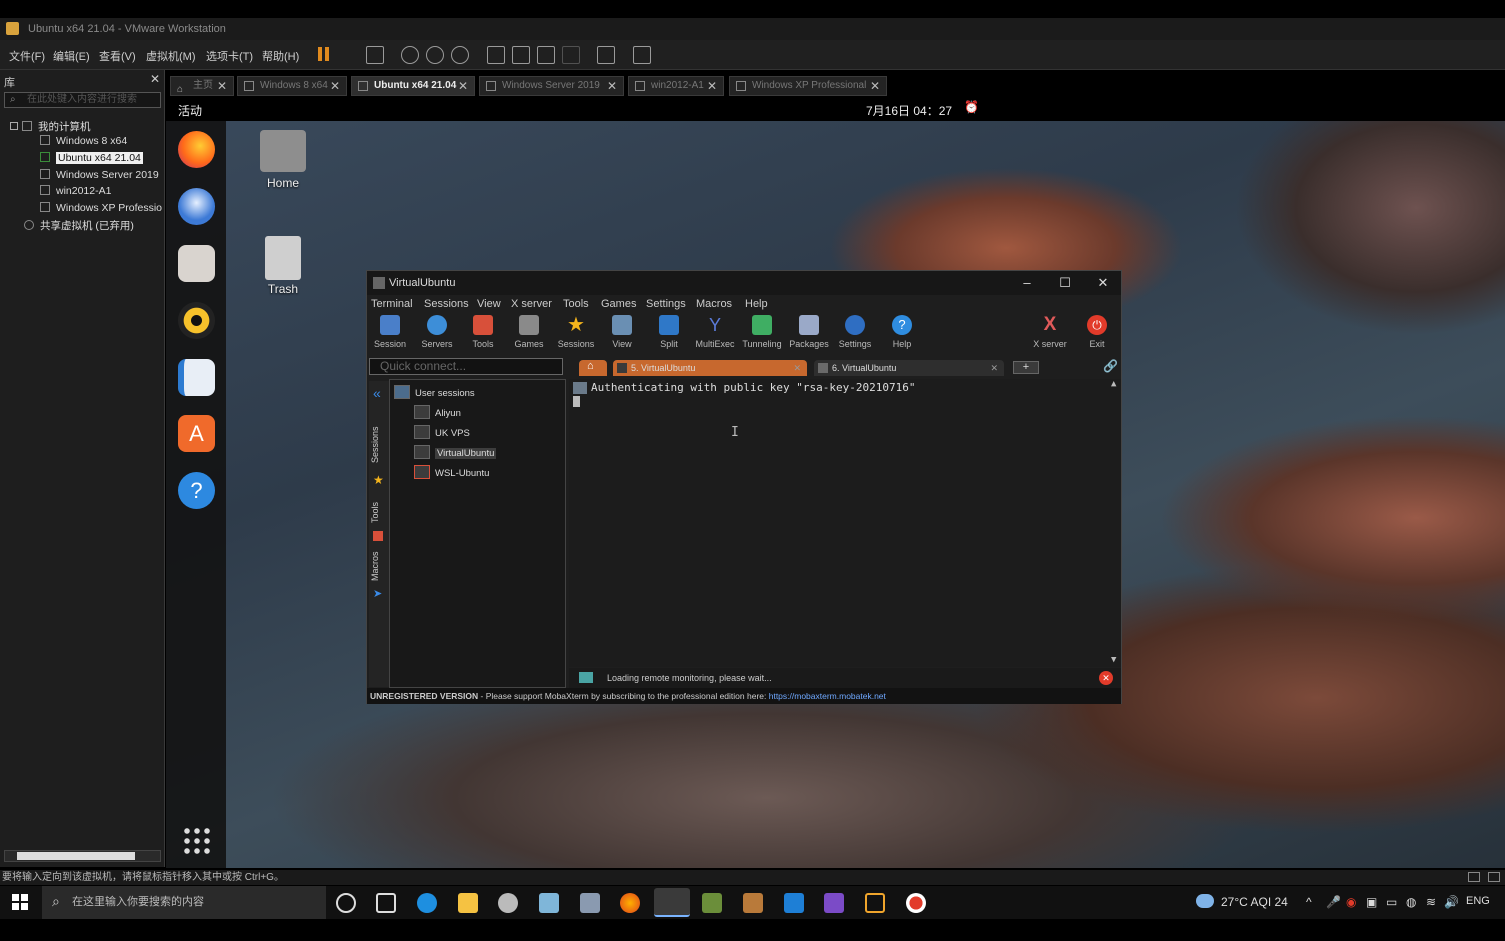 The width and height of the screenshot is (1505, 941). Describe the element at coordinates (196, 490) in the screenshot. I see `help-icon: ?` at that location.